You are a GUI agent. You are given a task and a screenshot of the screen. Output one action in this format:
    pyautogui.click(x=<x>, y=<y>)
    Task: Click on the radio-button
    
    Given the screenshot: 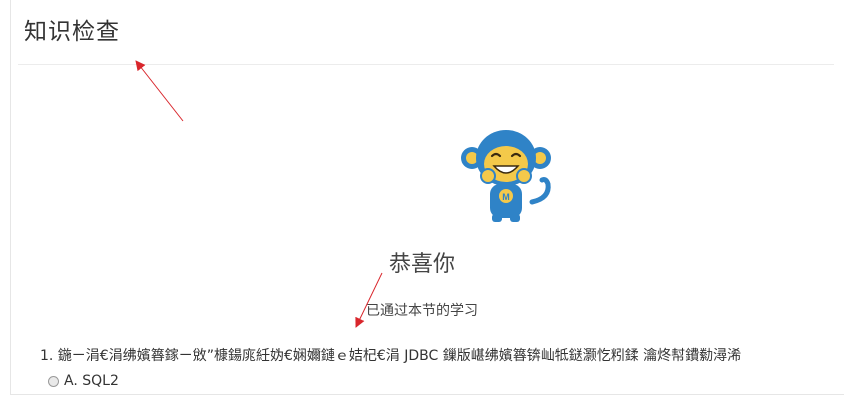 What is the action you would take?
    pyautogui.click(x=53, y=381)
    